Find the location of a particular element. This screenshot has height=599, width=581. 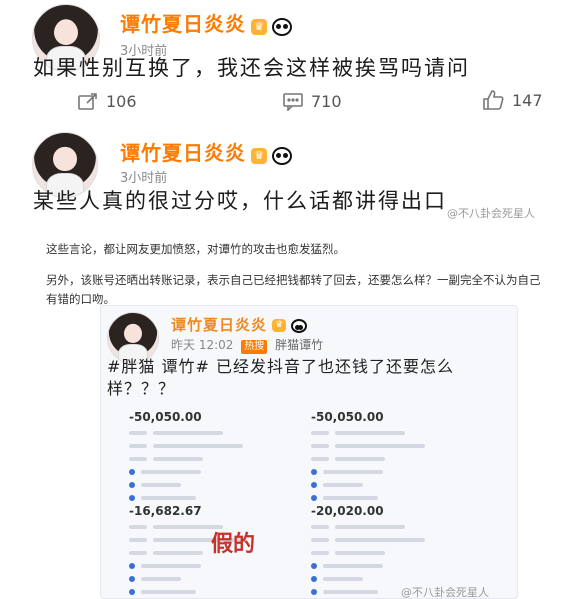

post-text: 某些人真的很过分哎，什么话都讲得出口 is located at coordinates (240, 201).